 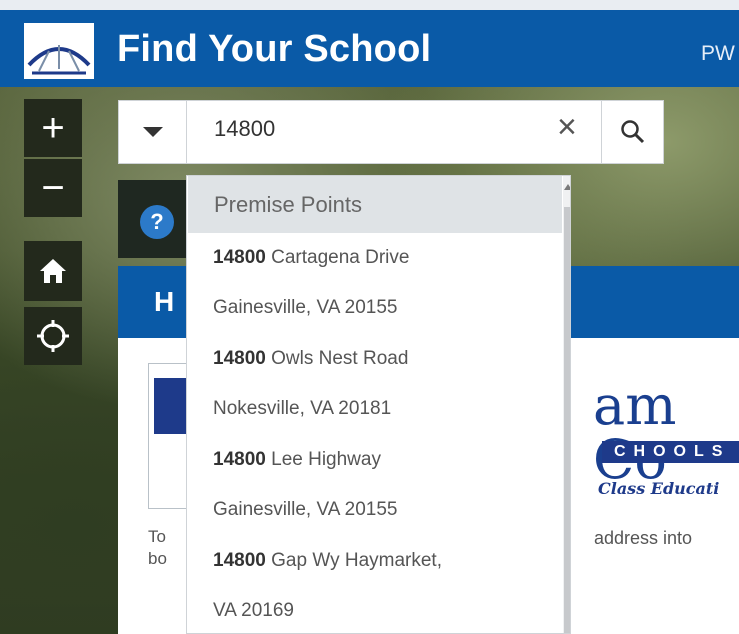 What do you see at coordinates (567, 127) in the screenshot?
I see `clear-icon: ×` at bounding box center [567, 127].